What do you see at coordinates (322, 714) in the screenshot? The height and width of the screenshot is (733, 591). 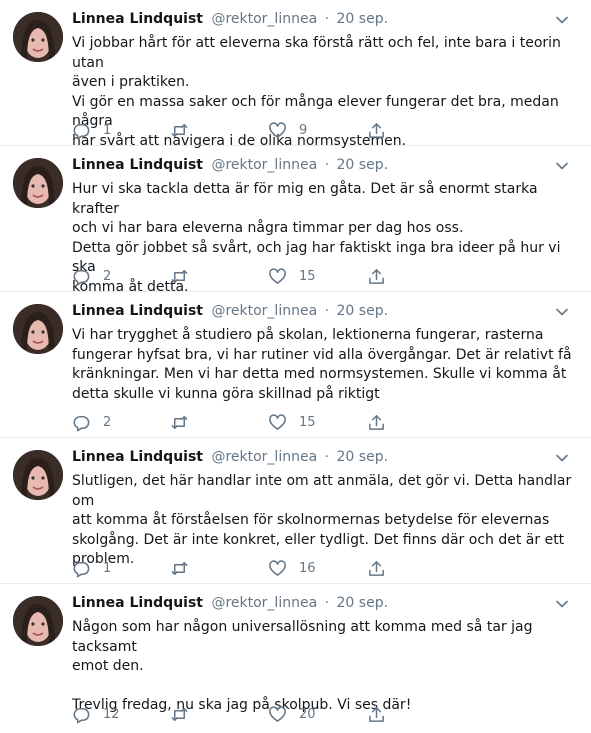 I see `tweet-actions: 12 20` at bounding box center [322, 714].